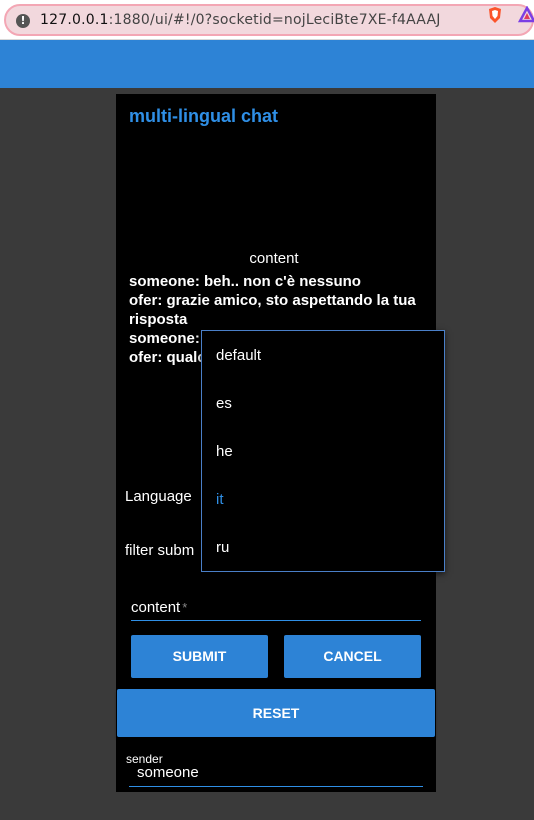  What do you see at coordinates (352, 656) in the screenshot?
I see `cancel-button: CANCEL` at bounding box center [352, 656].